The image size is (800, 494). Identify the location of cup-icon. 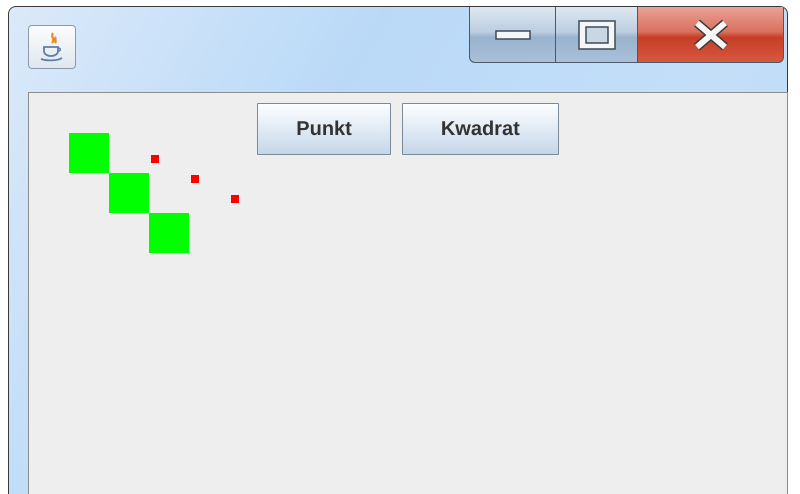
(52, 47).